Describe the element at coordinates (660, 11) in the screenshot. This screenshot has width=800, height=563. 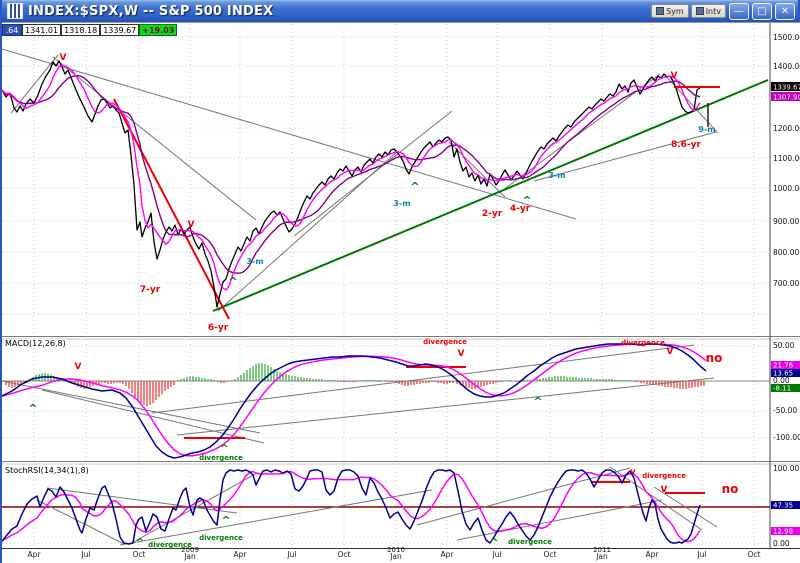
I see `sym-icon` at that location.